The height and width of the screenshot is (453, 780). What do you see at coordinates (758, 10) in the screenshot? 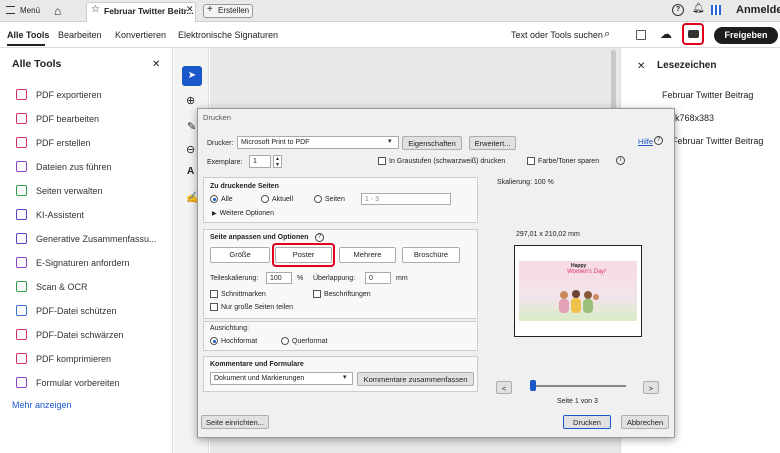
I see `login-link: Anmelden` at bounding box center [758, 10].